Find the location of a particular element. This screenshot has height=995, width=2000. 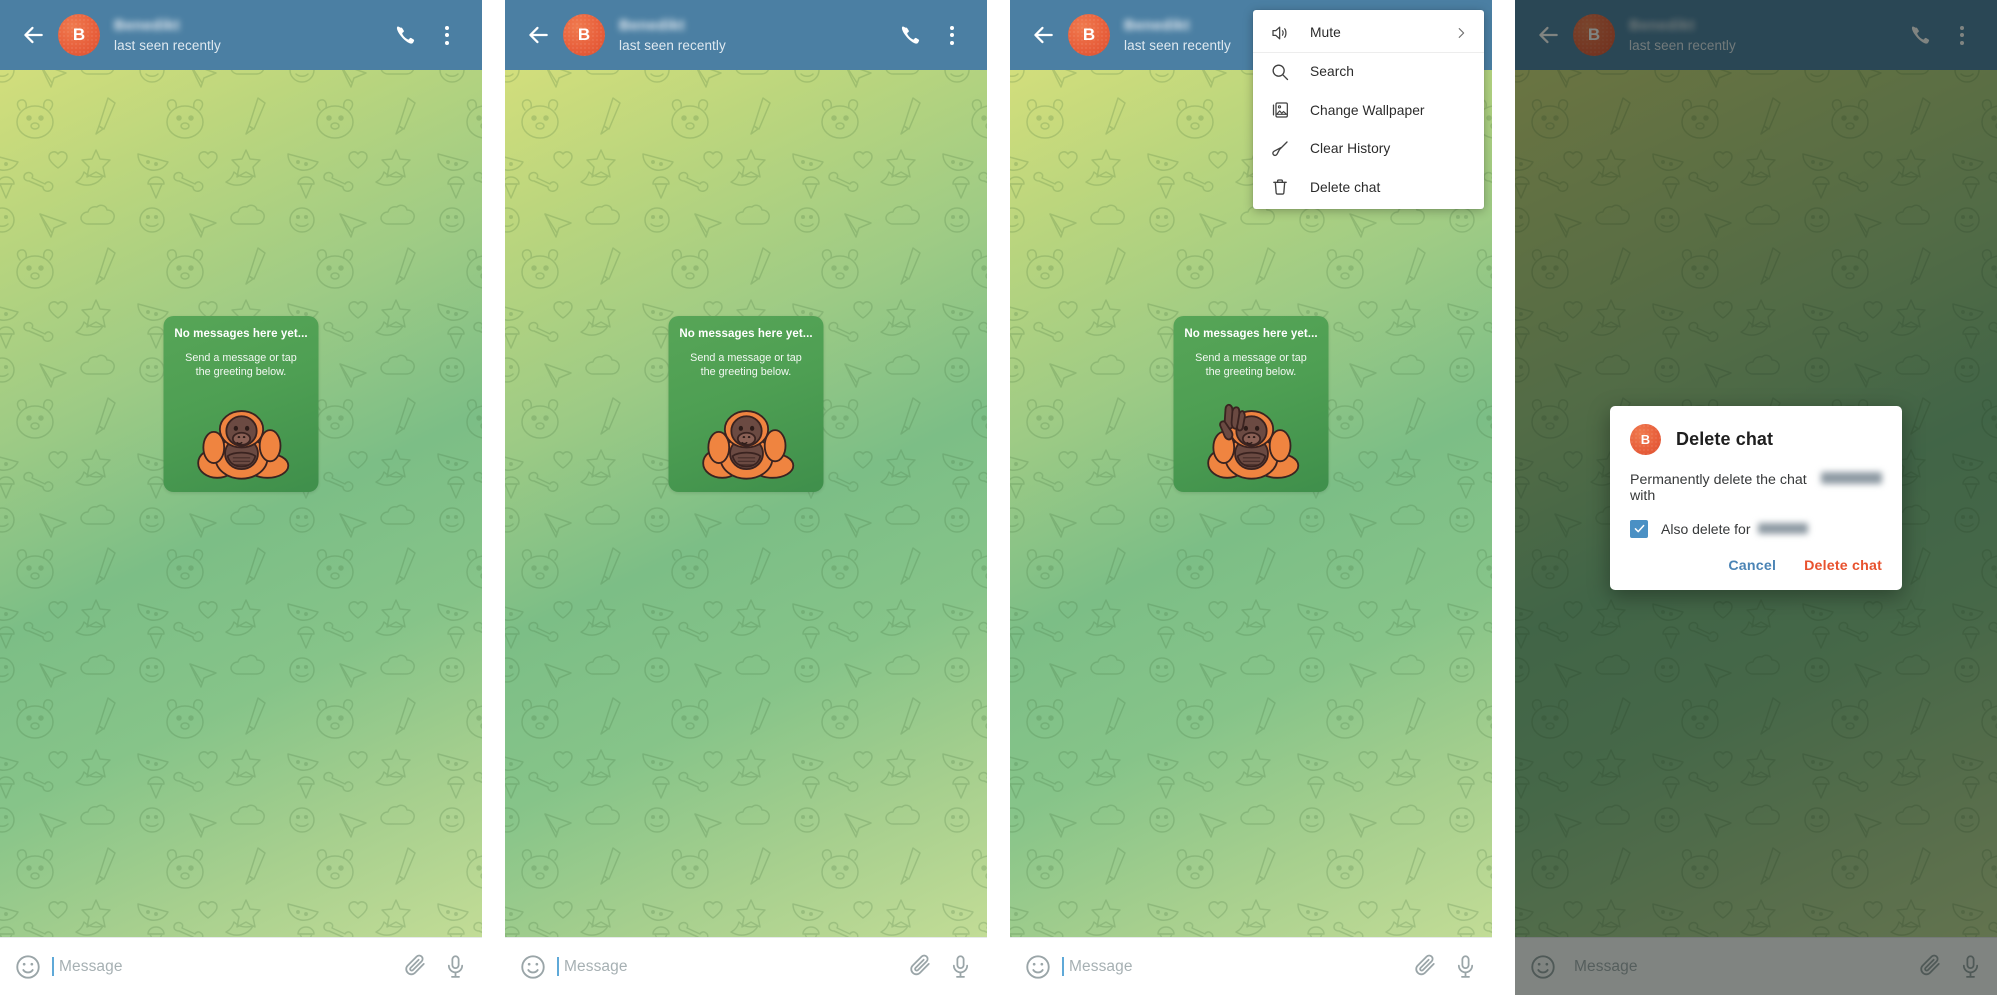

menu-item-label: Change Wallpaper is located at coordinates (1367, 110).